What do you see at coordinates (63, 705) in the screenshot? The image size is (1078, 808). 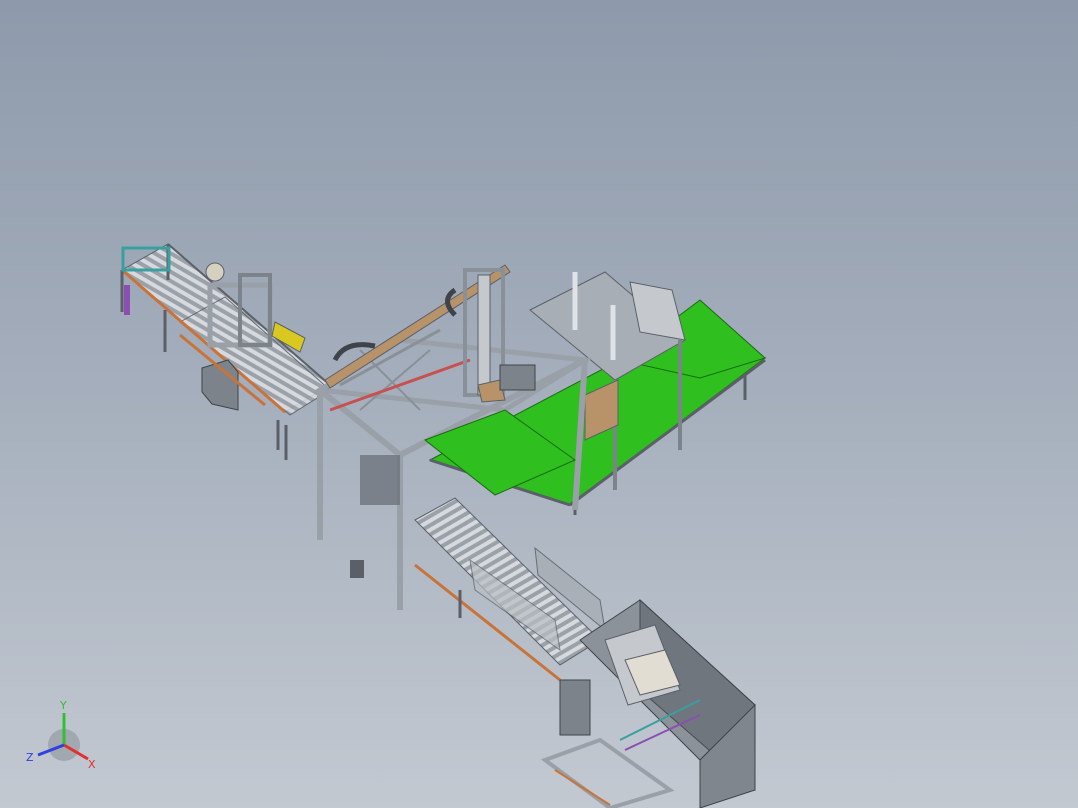 I see `y-axis-label: Y` at bounding box center [63, 705].